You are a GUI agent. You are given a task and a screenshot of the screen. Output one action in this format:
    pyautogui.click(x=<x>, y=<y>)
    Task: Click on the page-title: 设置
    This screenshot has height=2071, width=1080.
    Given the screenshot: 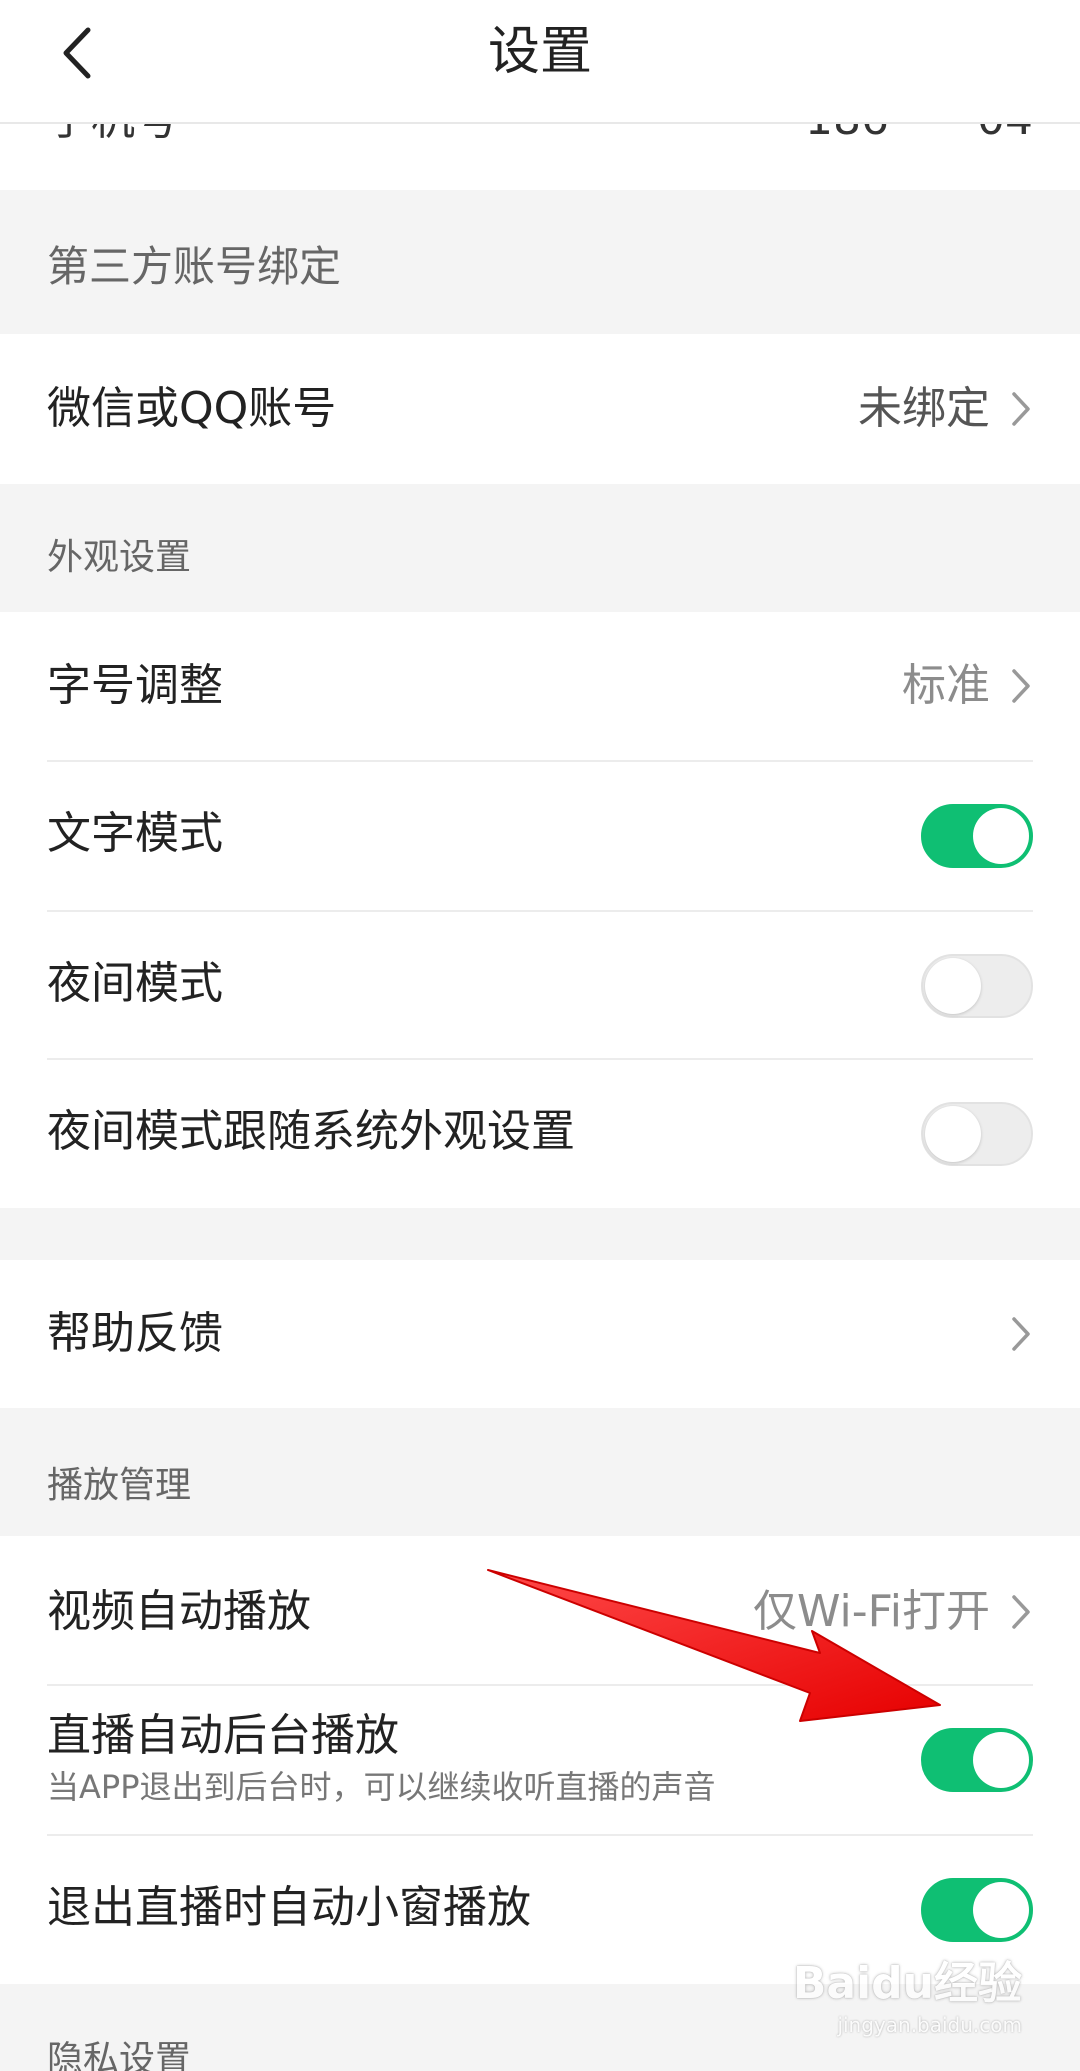 What is the action you would take?
    pyautogui.click(x=539, y=52)
    